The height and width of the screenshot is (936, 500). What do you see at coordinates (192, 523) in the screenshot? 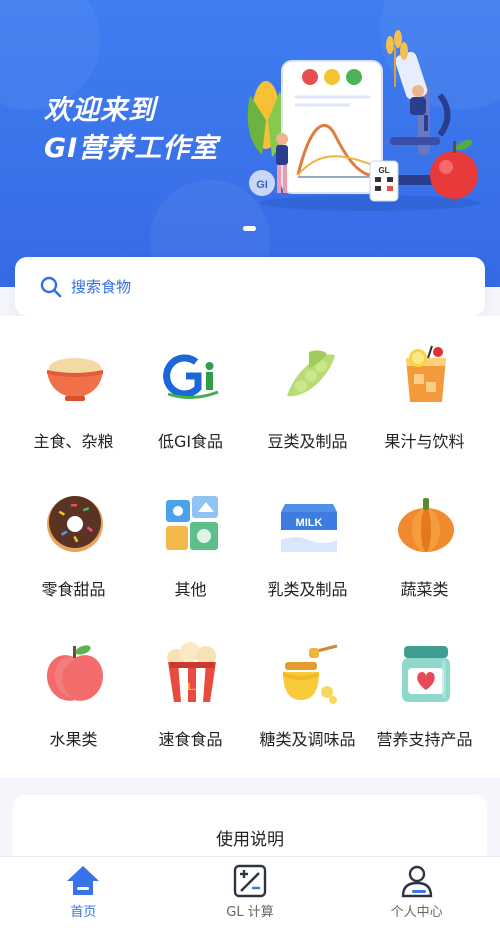
I see `misc-apps-icon` at bounding box center [192, 523].